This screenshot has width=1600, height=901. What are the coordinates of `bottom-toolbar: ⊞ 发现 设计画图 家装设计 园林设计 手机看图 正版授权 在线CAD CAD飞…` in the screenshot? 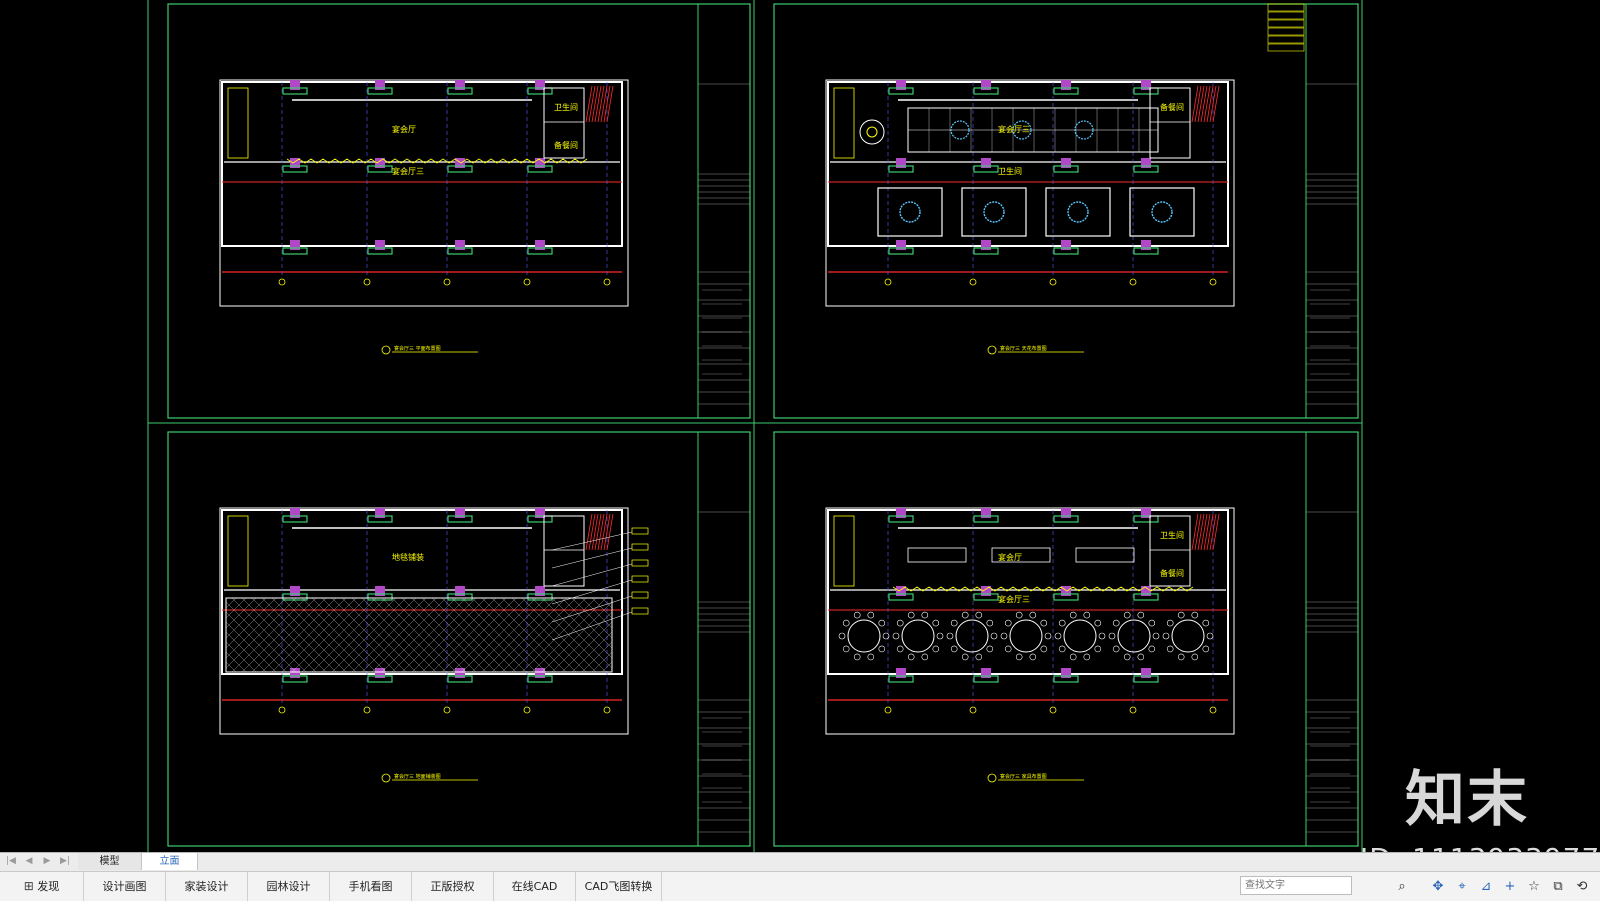 It's located at (800, 886).